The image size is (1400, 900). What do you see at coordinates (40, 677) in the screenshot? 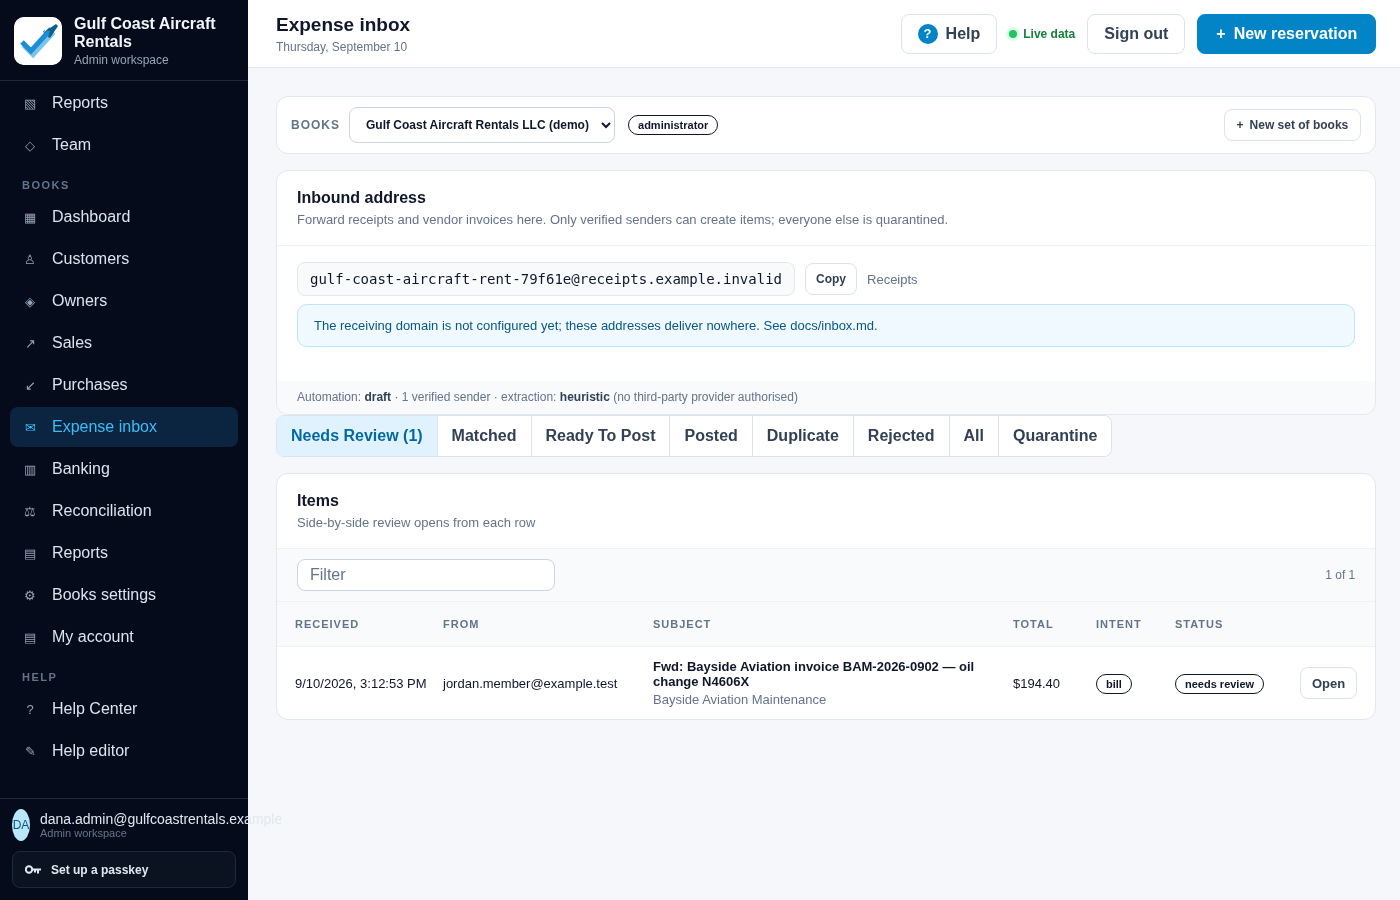
I see `nav-section-heading: HELP` at bounding box center [40, 677].